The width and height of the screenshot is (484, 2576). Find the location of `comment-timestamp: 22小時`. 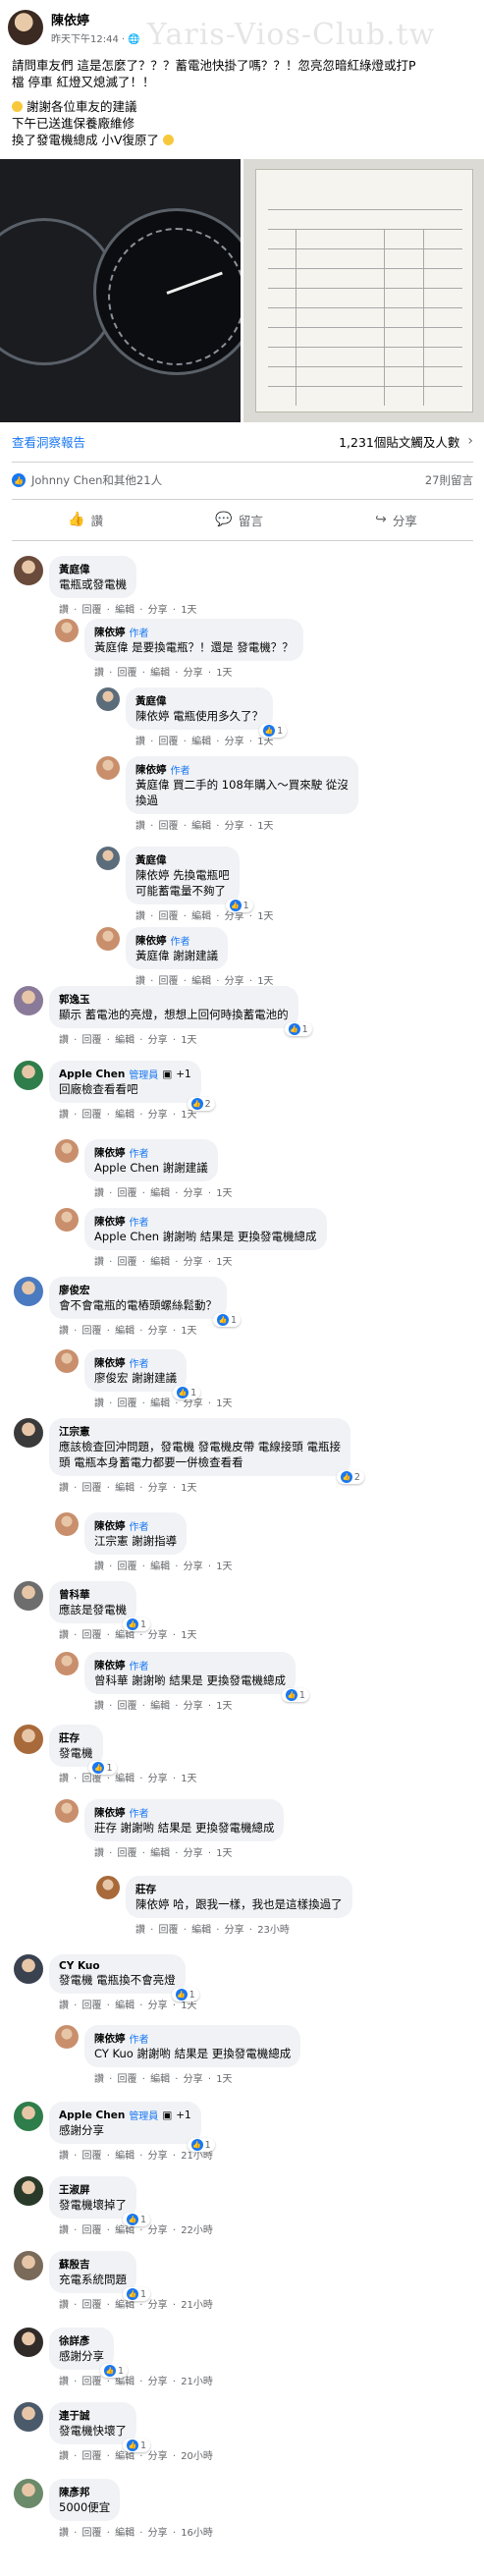

comment-timestamp: 22小時 is located at coordinates (197, 2230).